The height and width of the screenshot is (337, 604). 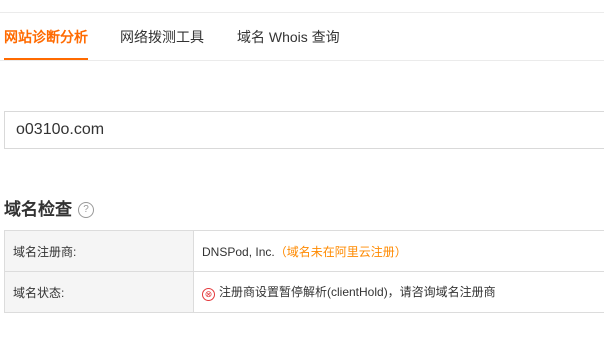 I want to click on registrar-value: DNSPod, Inc., so click(x=238, y=251).